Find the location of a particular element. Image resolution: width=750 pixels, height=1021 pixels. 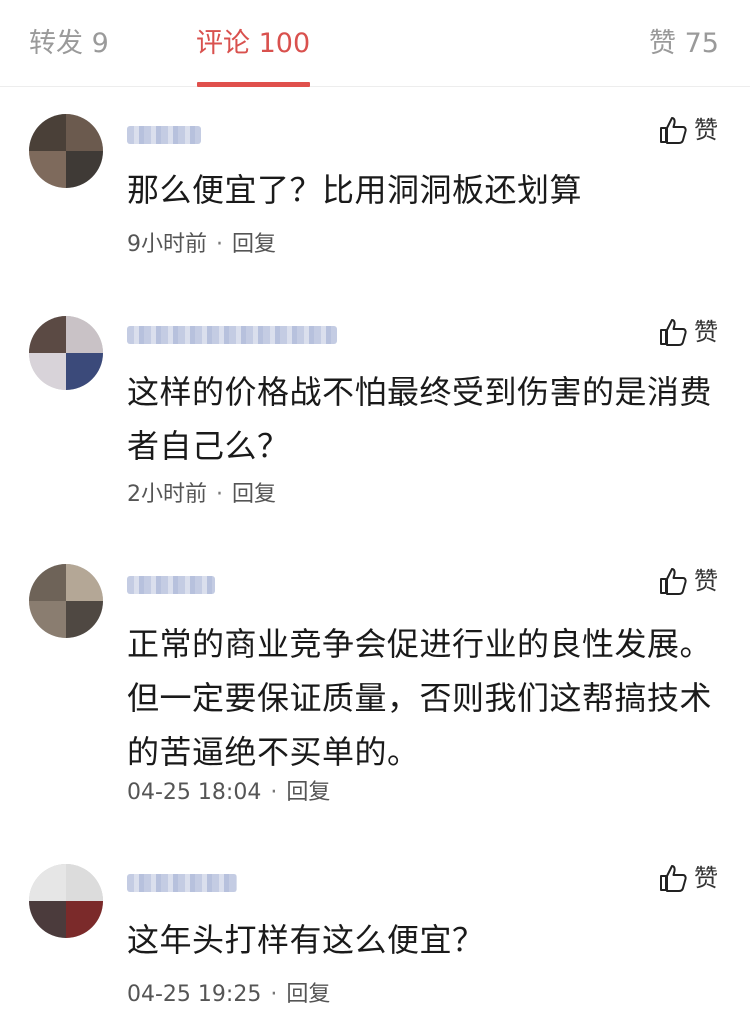

tab-repost: 转发 9 is located at coordinates (69, 44).